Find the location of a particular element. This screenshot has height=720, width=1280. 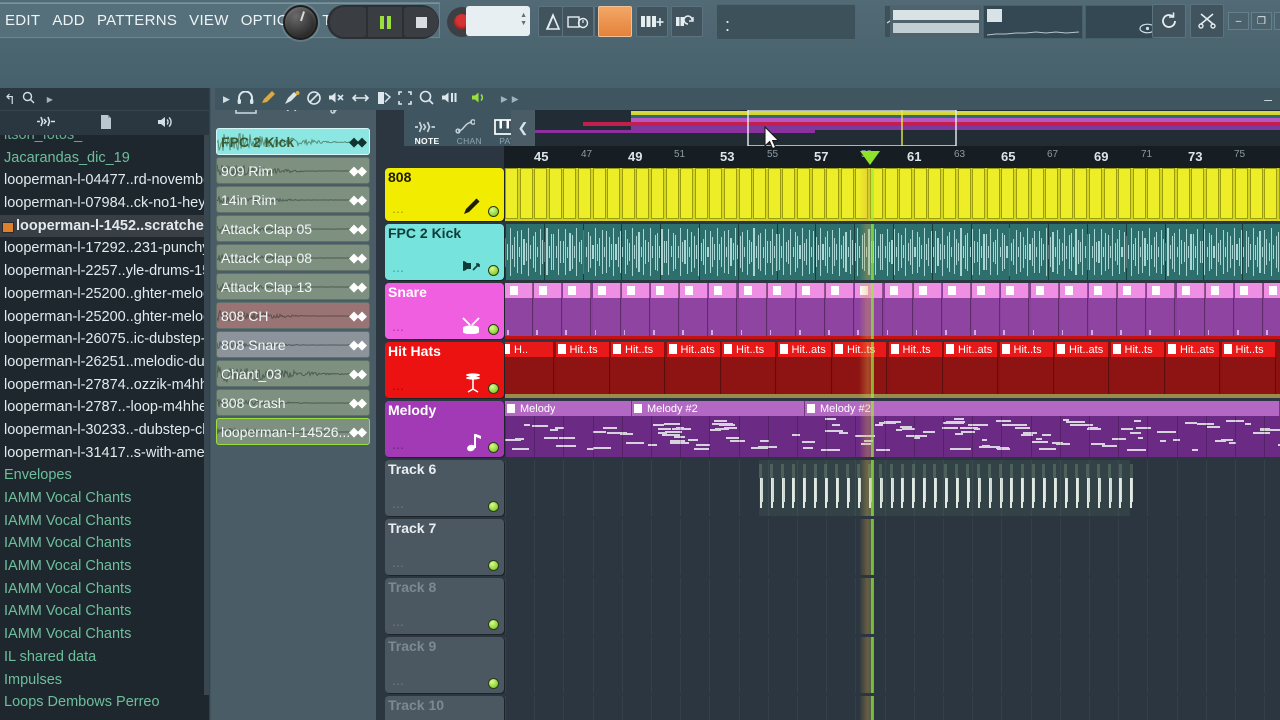

browser-item: looperman-l-2257..yle-drums-150bpm is located at coordinates (104, 271).